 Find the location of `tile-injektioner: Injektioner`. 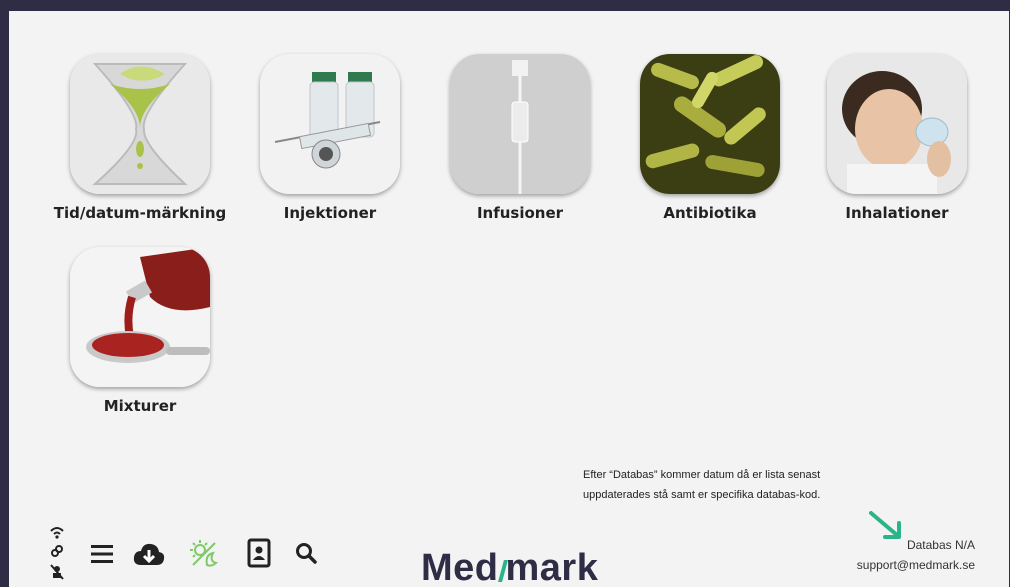

tile-injektioner: Injektioner is located at coordinates (330, 138).